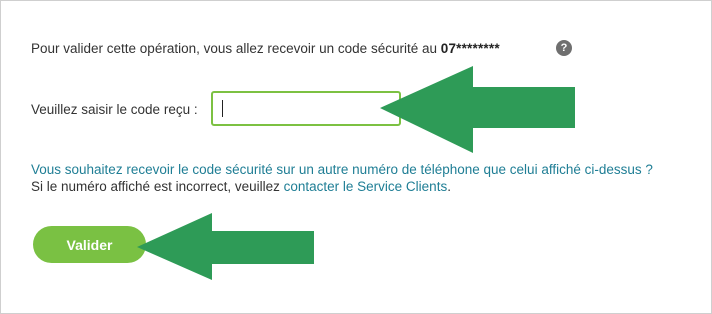  What do you see at coordinates (114, 109) in the screenshot?
I see `code-field-label: Veuillez saisir le code reçu :` at bounding box center [114, 109].